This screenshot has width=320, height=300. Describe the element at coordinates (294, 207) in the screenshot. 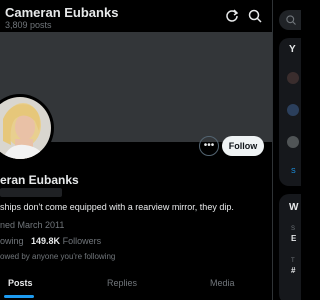

I see `trends-heading-fragment: W` at that location.